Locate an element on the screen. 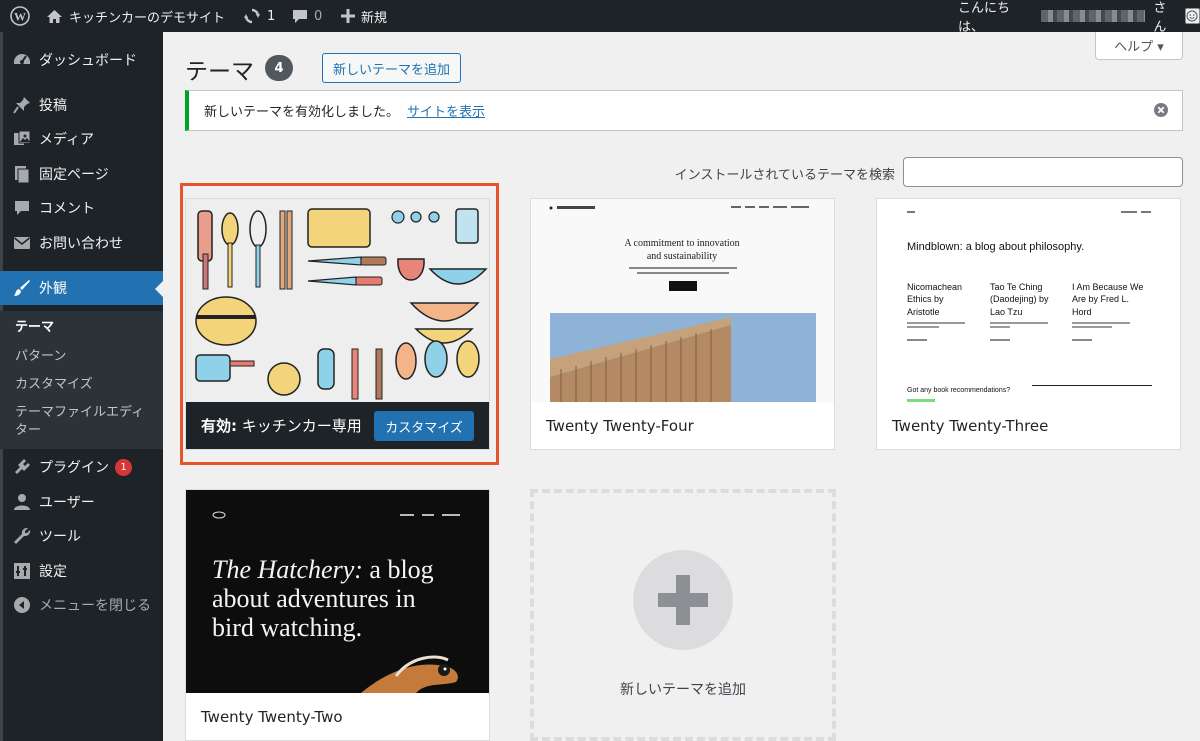 The image size is (1200, 741). menu-dashboard: ダッシュボード is located at coordinates (81, 60).